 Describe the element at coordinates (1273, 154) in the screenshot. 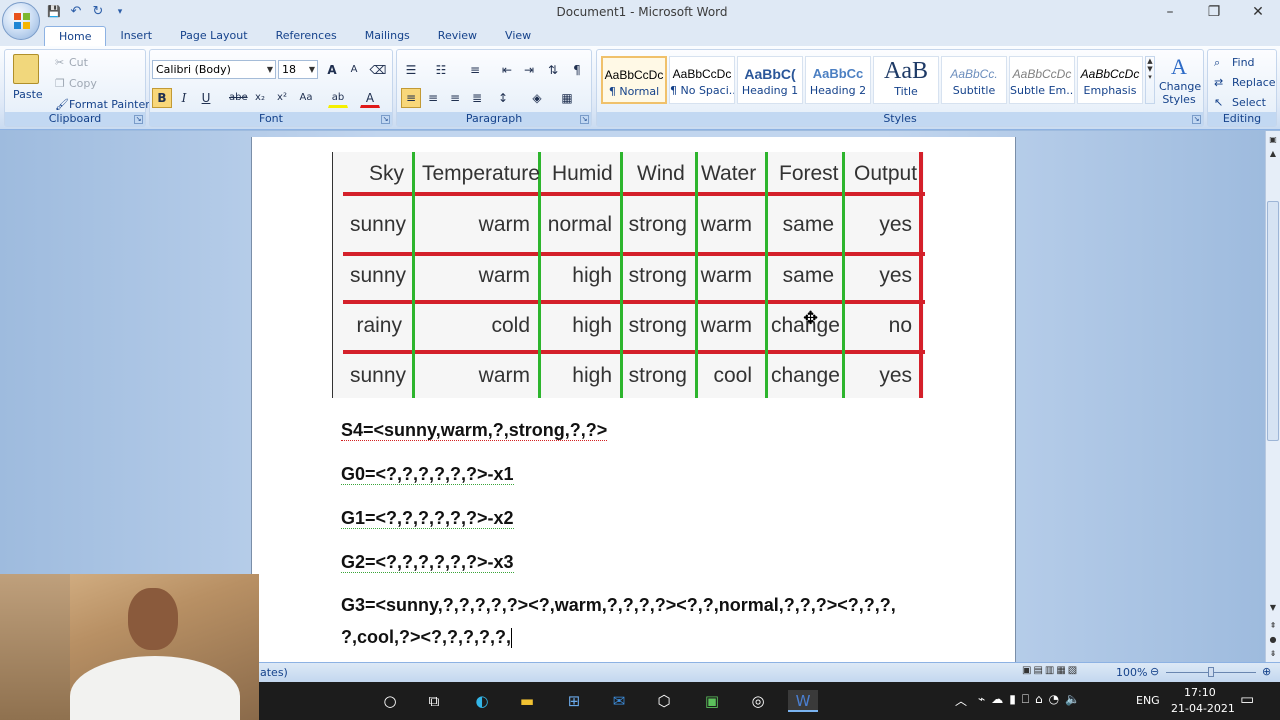

I see `scroll-up-icon: ▲` at that location.